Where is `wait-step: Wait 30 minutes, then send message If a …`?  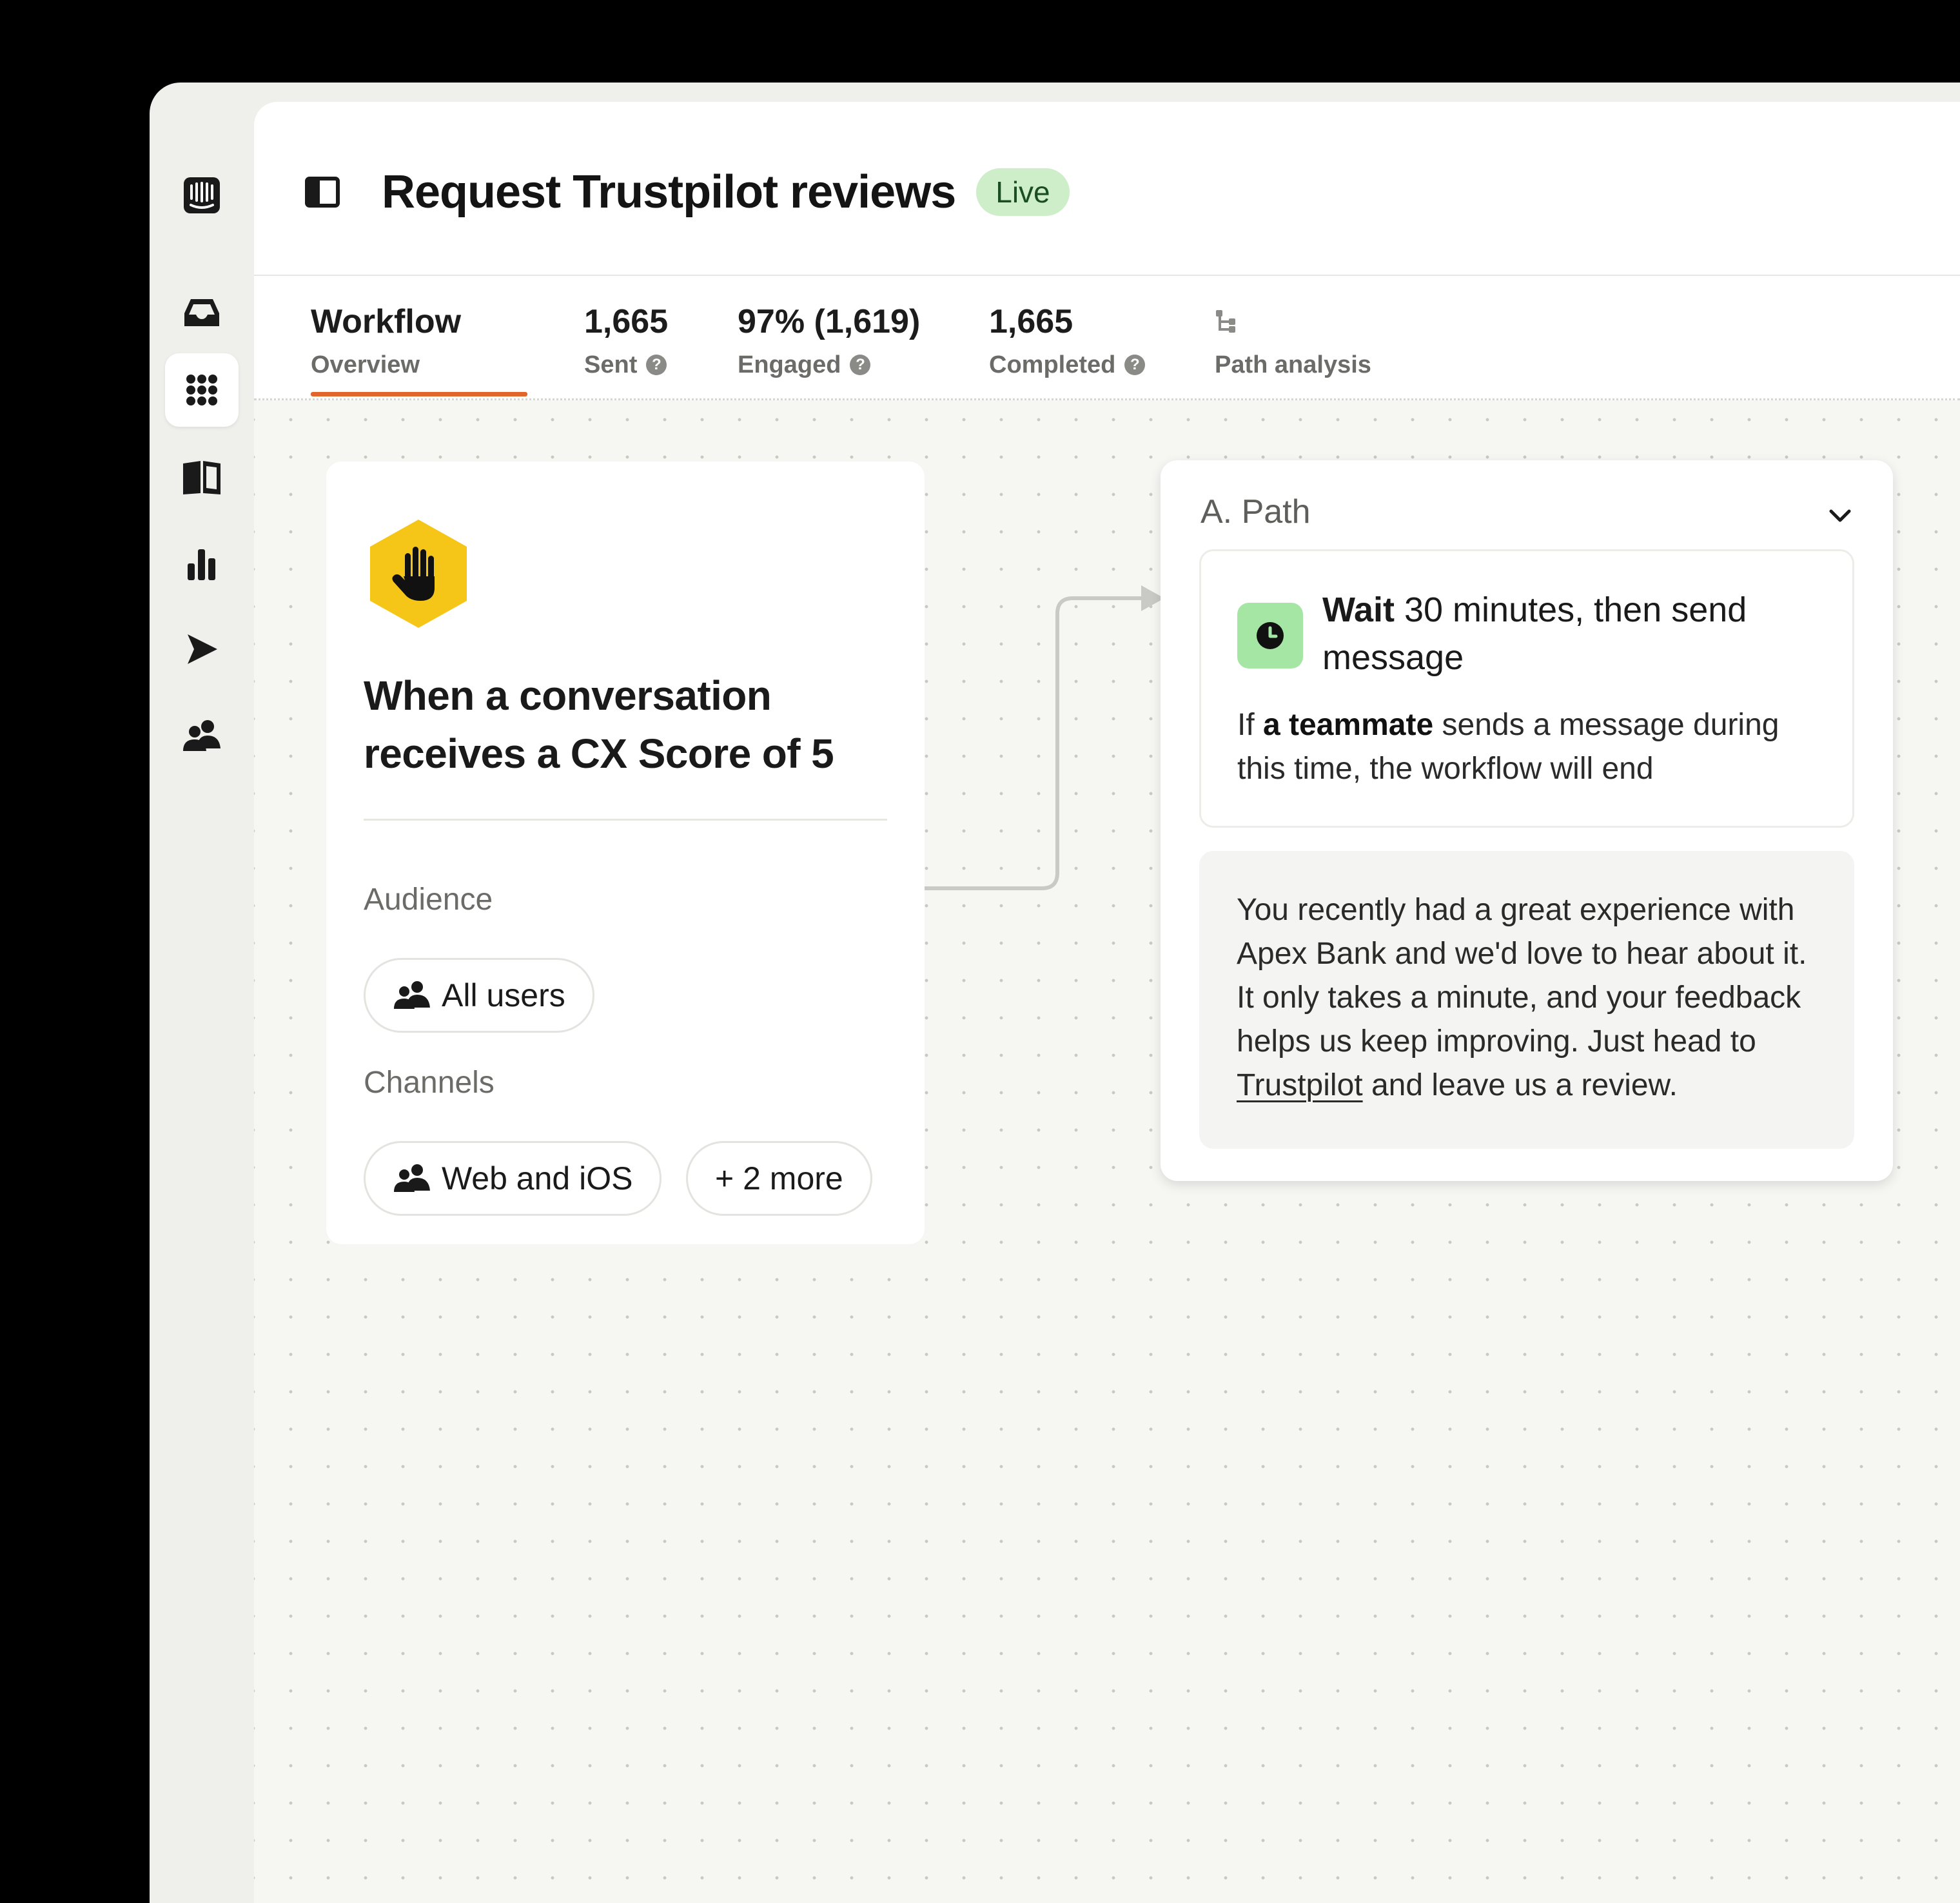 wait-step: Wait 30 minutes, then send message If a … is located at coordinates (1526, 688).